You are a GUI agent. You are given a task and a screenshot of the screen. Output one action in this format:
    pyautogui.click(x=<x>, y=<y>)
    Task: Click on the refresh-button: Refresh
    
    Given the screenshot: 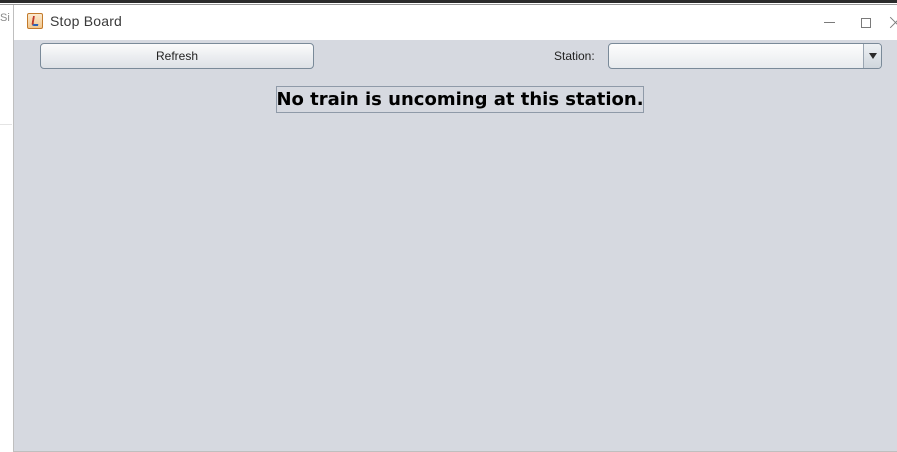 What is the action you would take?
    pyautogui.click(x=177, y=56)
    